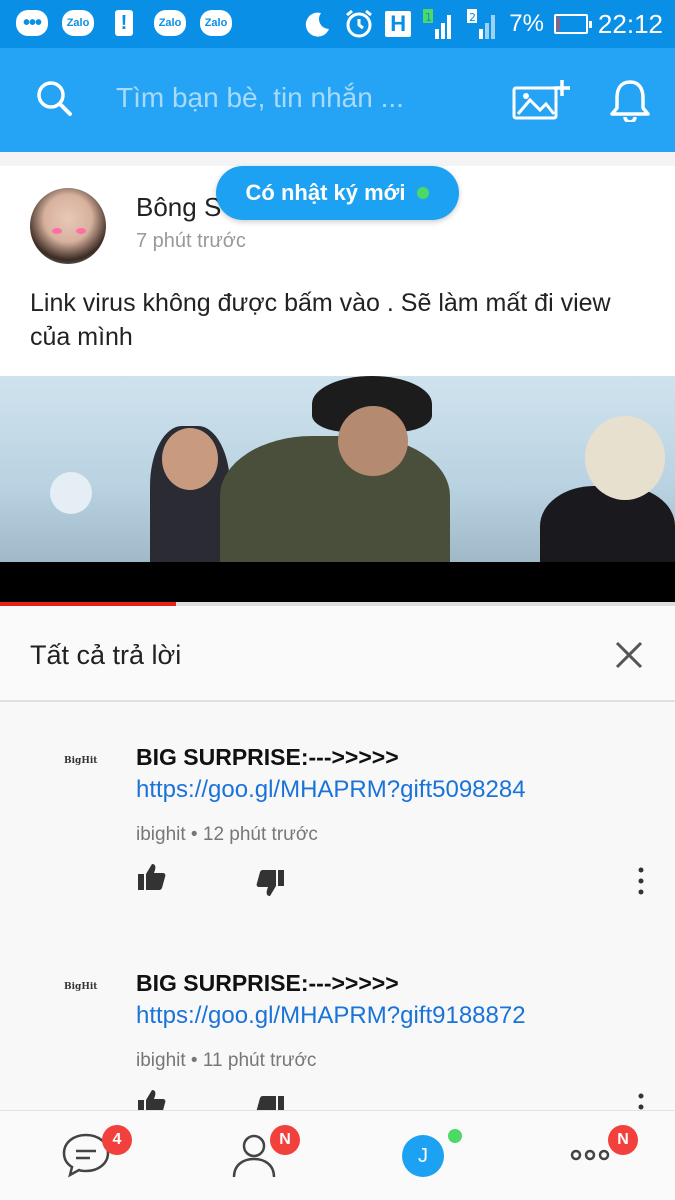 The width and height of the screenshot is (675, 1200). Describe the element at coordinates (337, 654) in the screenshot. I see `replies-header: Tất cả trả lời` at that location.